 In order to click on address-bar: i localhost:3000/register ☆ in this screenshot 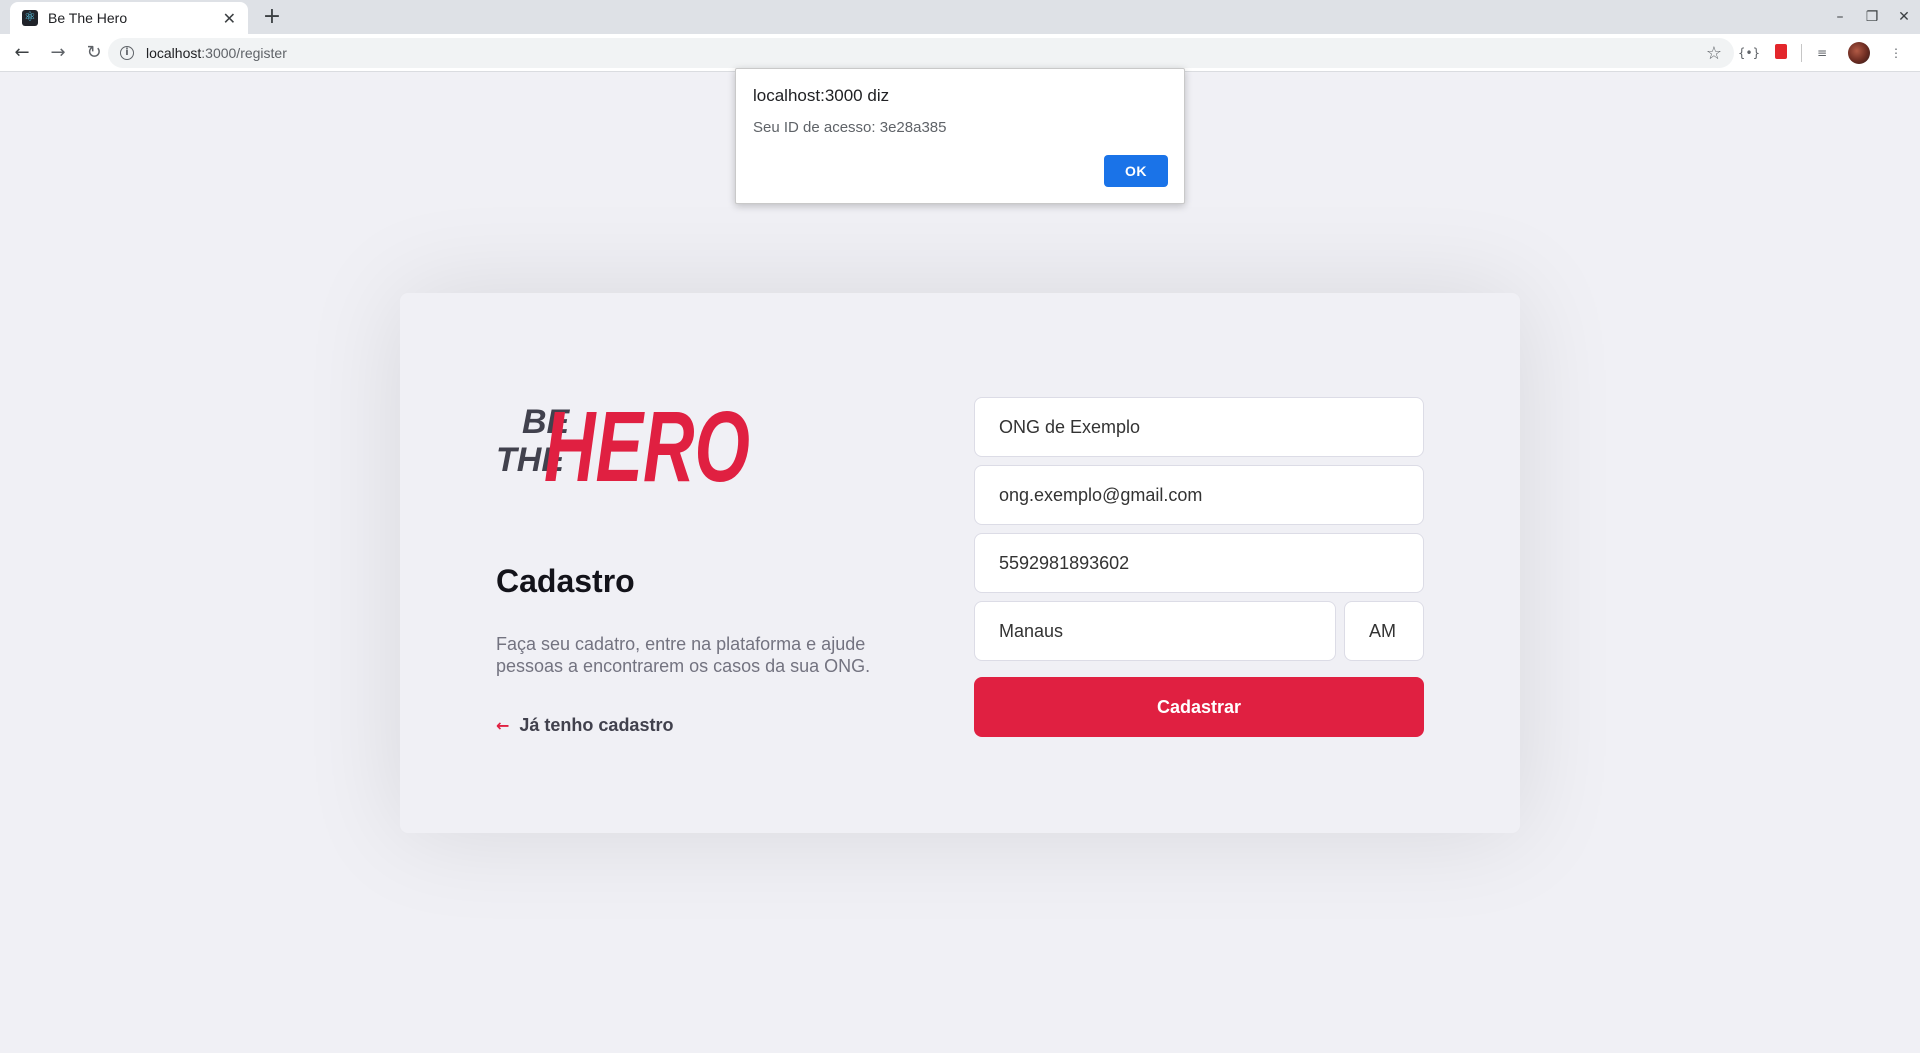, I will do `click(921, 53)`.